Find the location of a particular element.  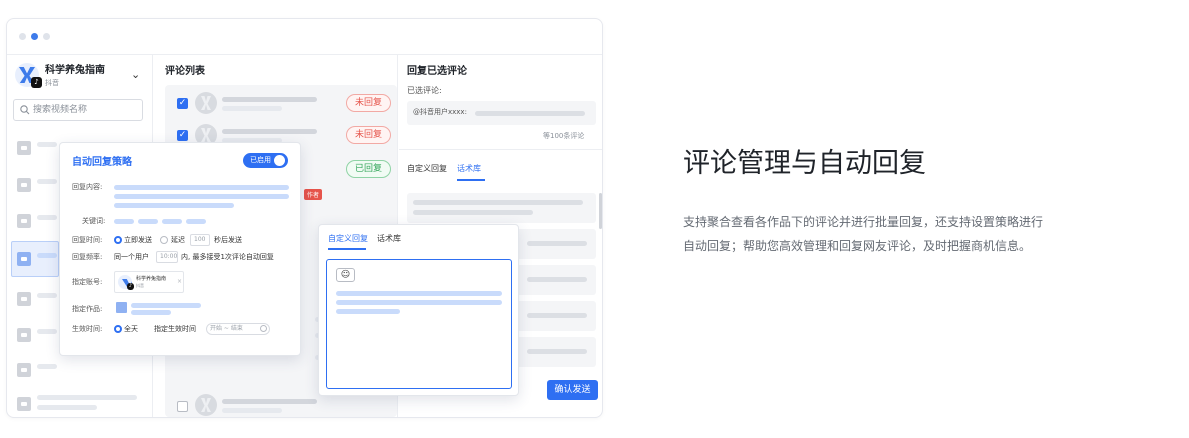

radio-all-day is located at coordinates (118, 329).